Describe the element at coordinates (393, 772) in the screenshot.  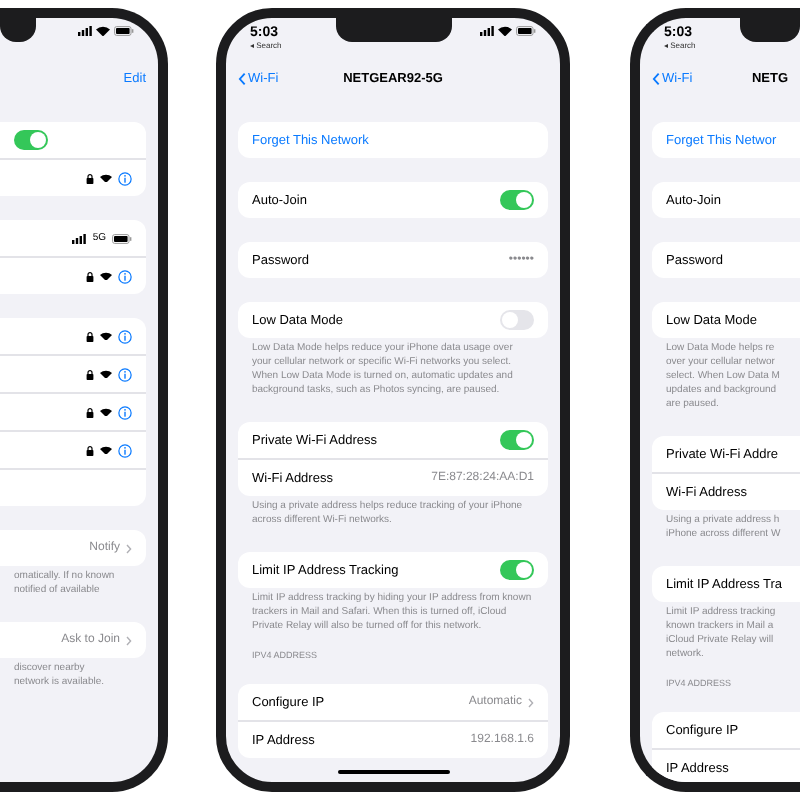
I see `home-indicator` at that location.